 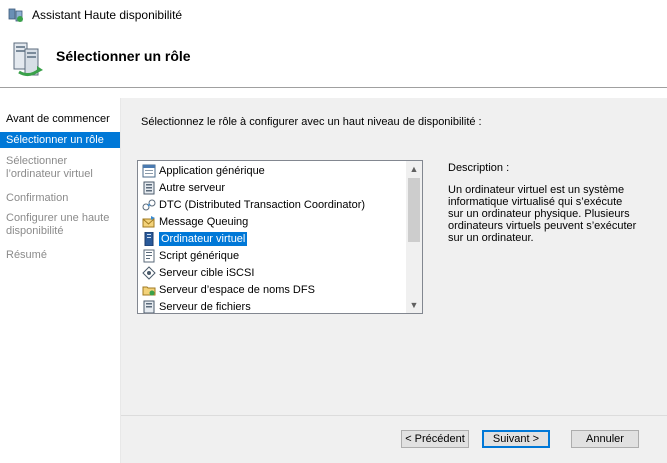 I want to click on previous-button: < Précédent, so click(x=435, y=439).